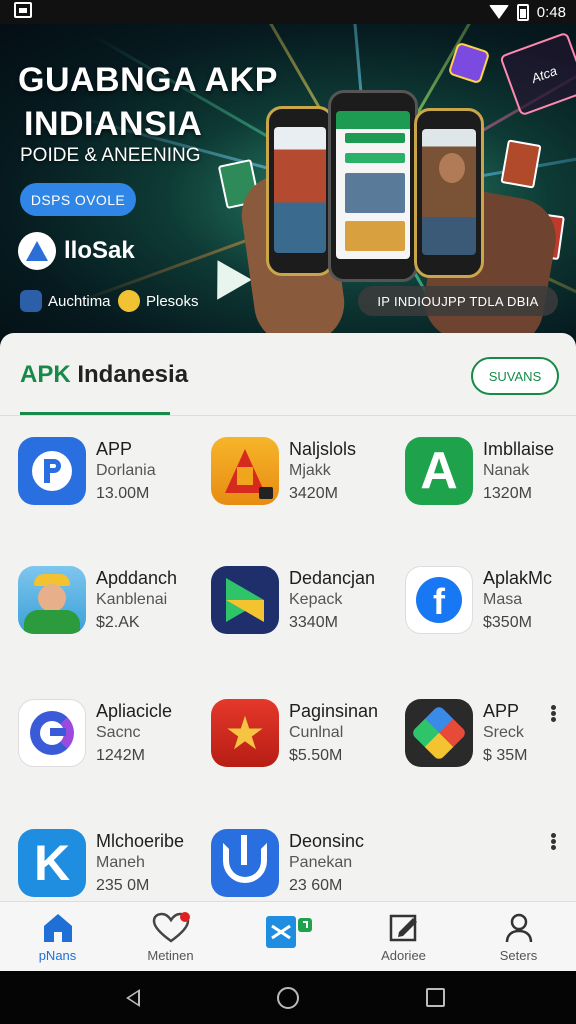 This screenshot has height=1024, width=576. I want to click on app-item: Naljslols Mjakk 3420M, so click(305, 482).